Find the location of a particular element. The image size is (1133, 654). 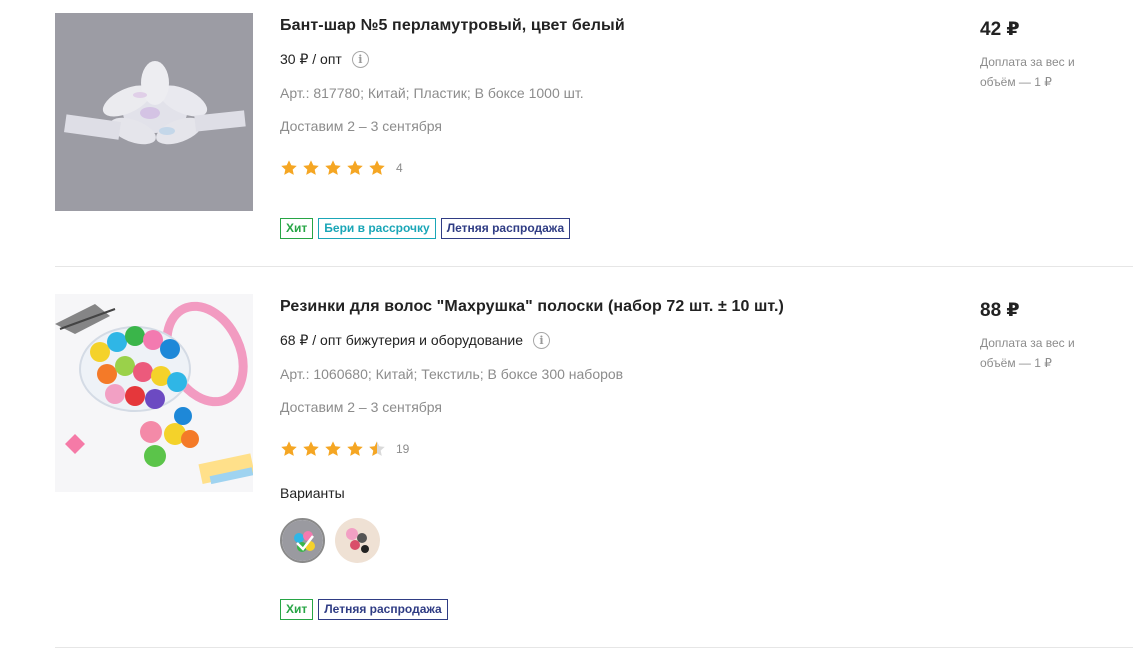

wholesale-price: 68 ₽ / опт бижутерия и оборудование i is located at coordinates (415, 340).